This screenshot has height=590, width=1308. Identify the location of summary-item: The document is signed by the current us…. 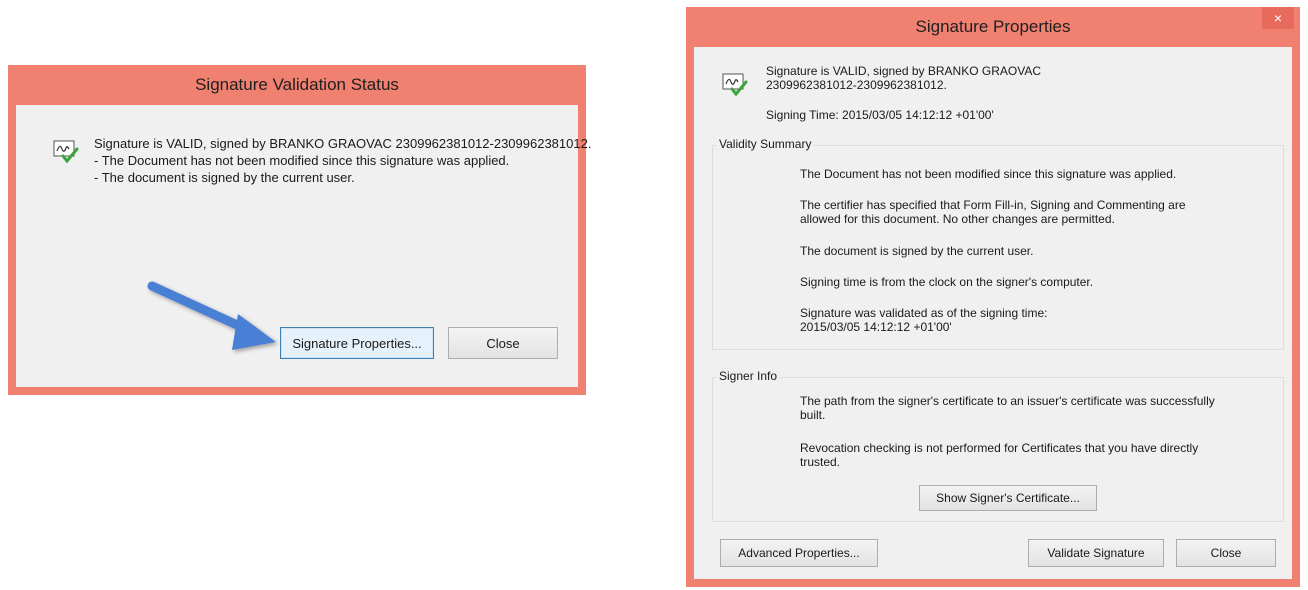
(917, 251).